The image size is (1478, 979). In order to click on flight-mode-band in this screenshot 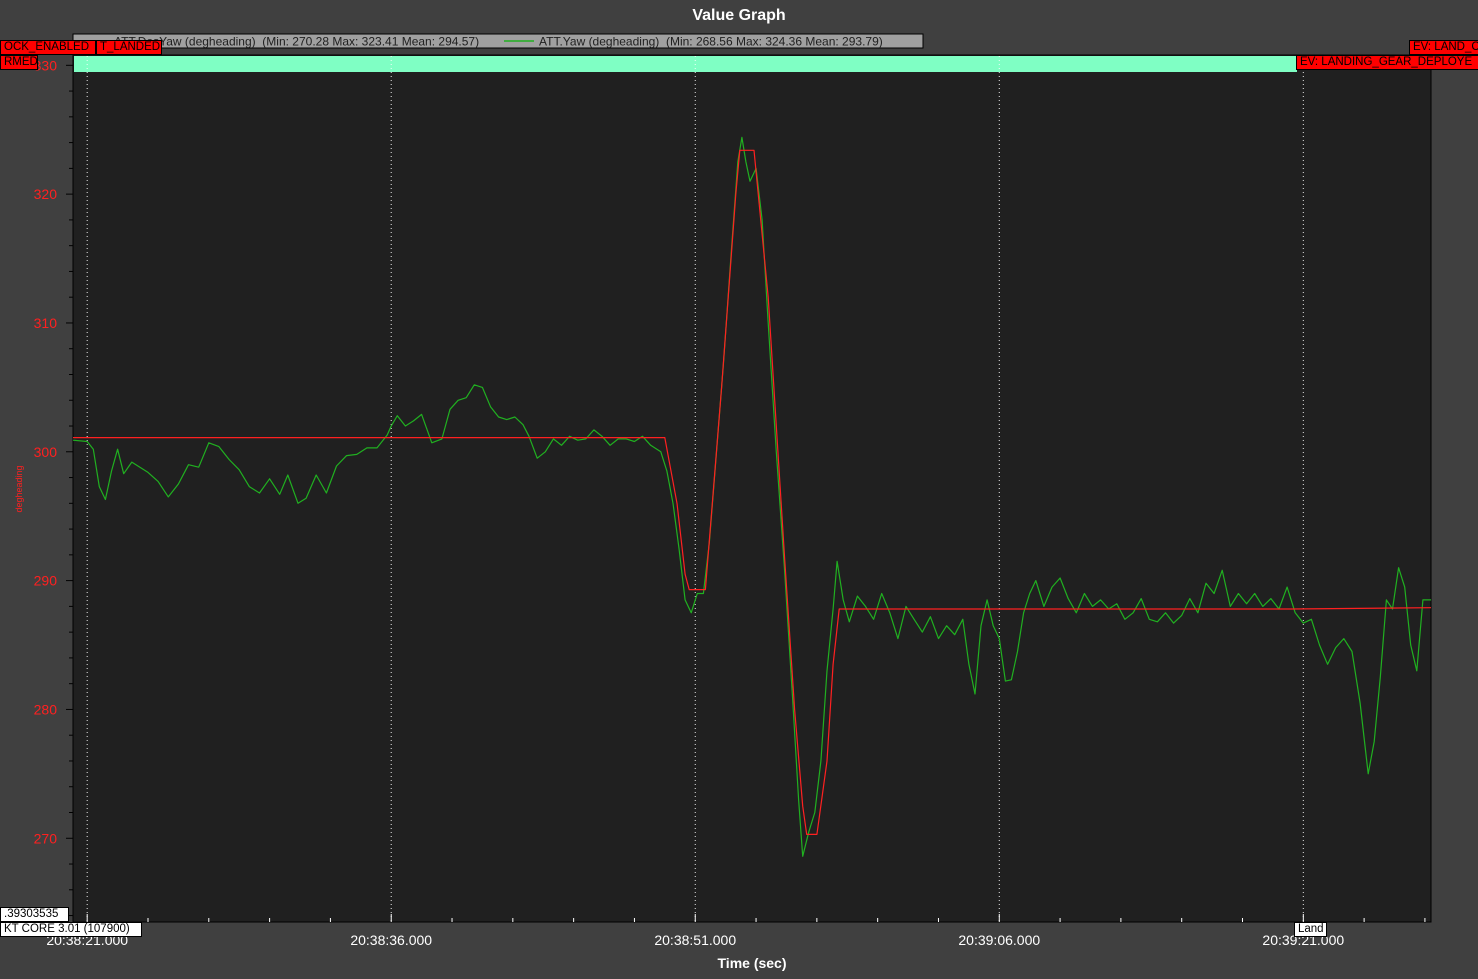, I will do `click(685, 64)`.